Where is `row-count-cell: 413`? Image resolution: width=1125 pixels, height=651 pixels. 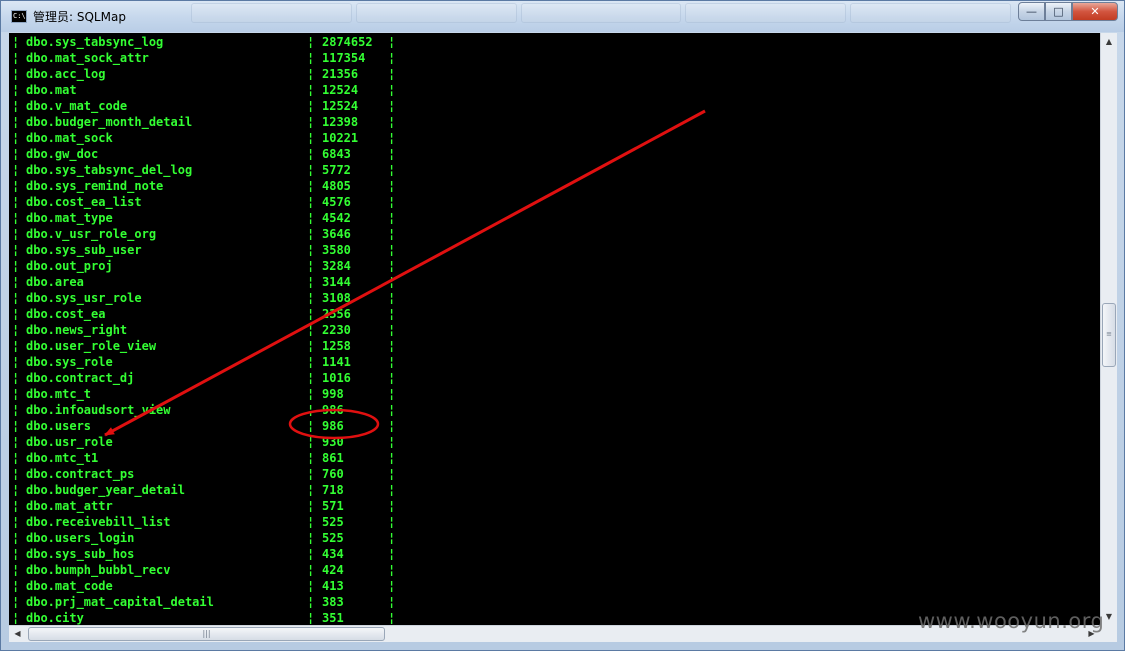
row-count-cell: 413 is located at coordinates (333, 586).